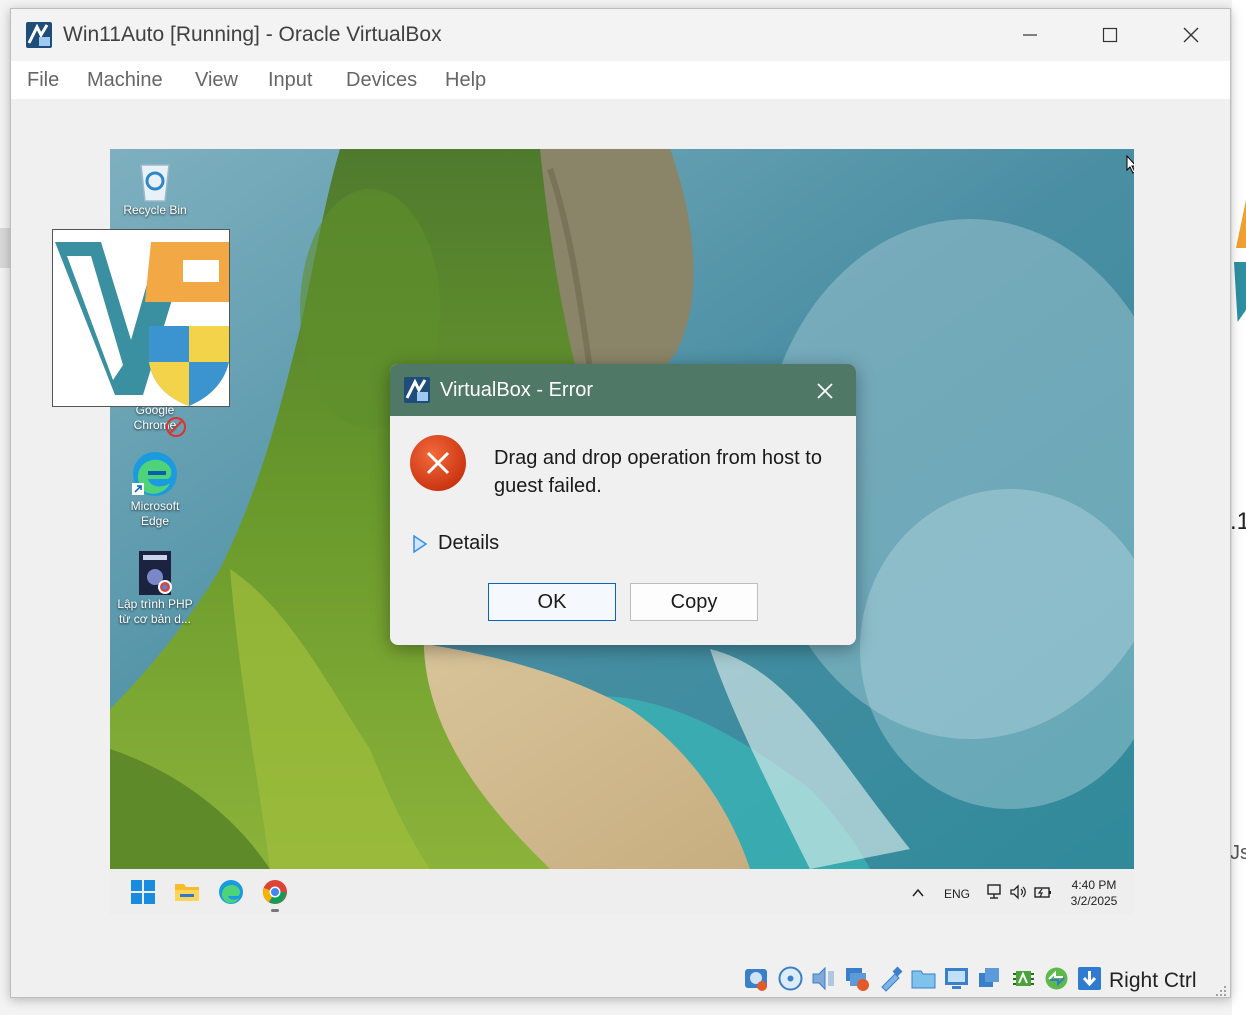 The image size is (1246, 1015). What do you see at coordinates (957, 894) in the screenshot?
I see `language-indicator: ENG` at bounding box center [957, 894].